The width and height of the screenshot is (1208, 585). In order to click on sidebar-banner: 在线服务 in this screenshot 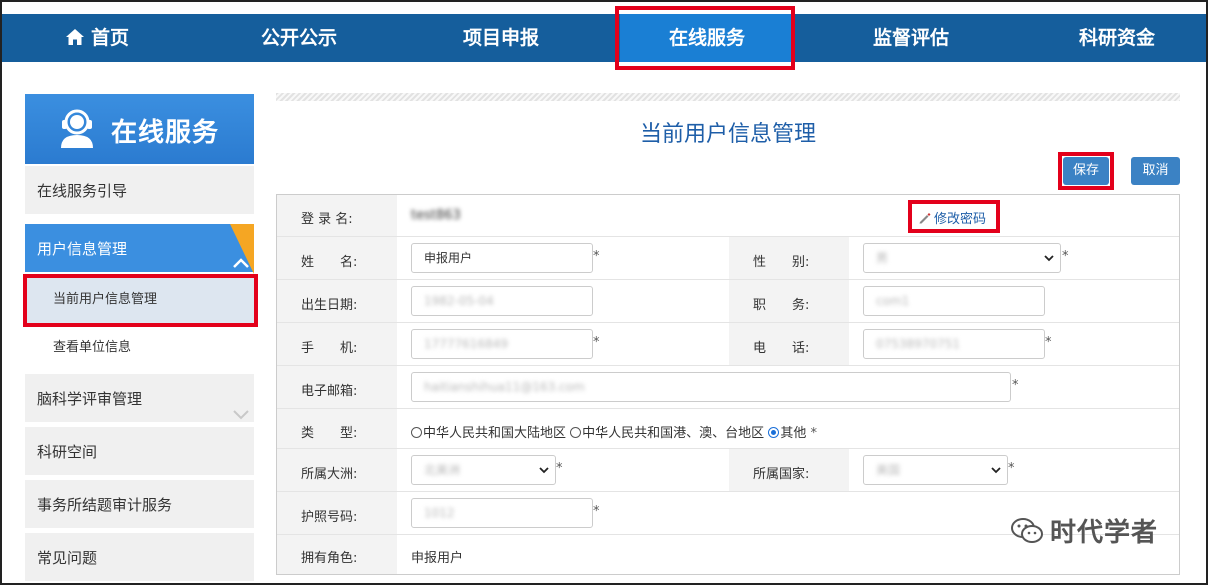, I will do `click(139, 129)`.